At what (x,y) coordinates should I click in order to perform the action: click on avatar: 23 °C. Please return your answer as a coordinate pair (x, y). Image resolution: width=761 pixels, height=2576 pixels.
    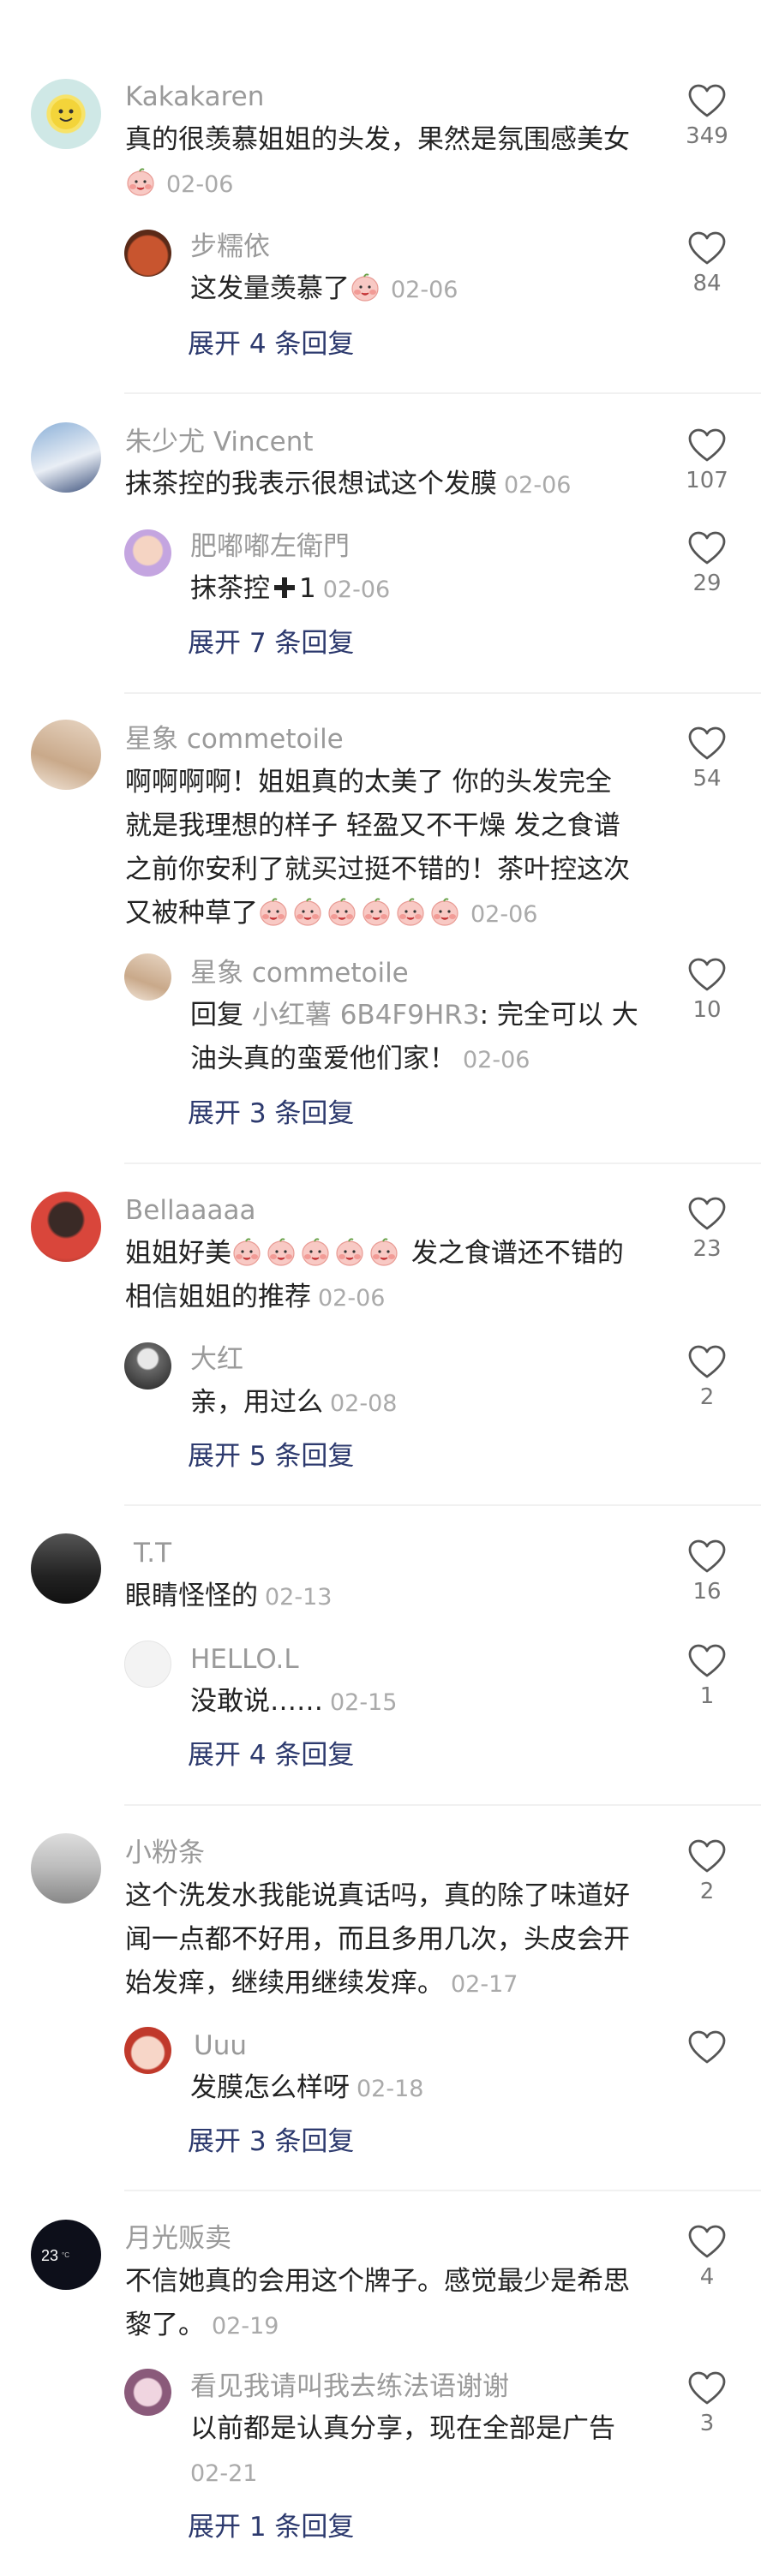
    Looking at the image, I should click on (66, 2255).